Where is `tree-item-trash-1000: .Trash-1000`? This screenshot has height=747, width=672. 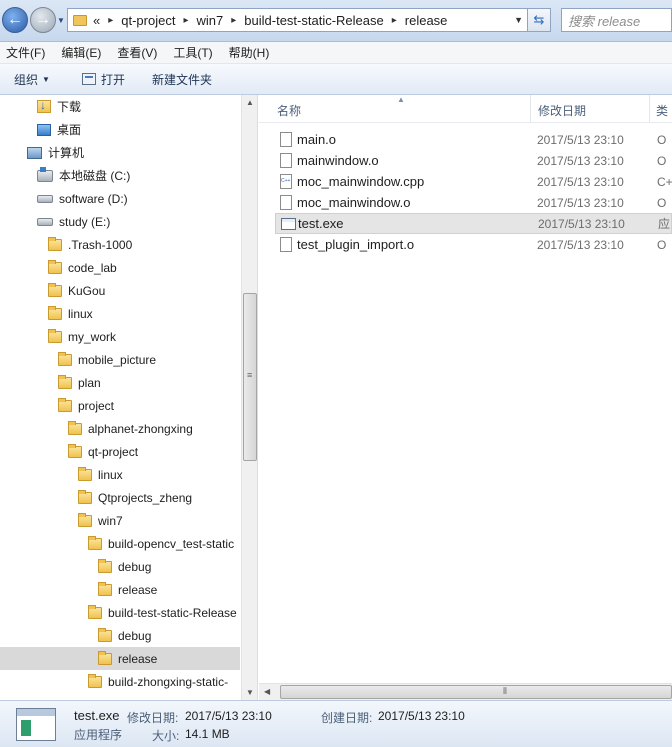
tree-item-trash-1000: .Trash-1000 is located at coordinates (90, 244).